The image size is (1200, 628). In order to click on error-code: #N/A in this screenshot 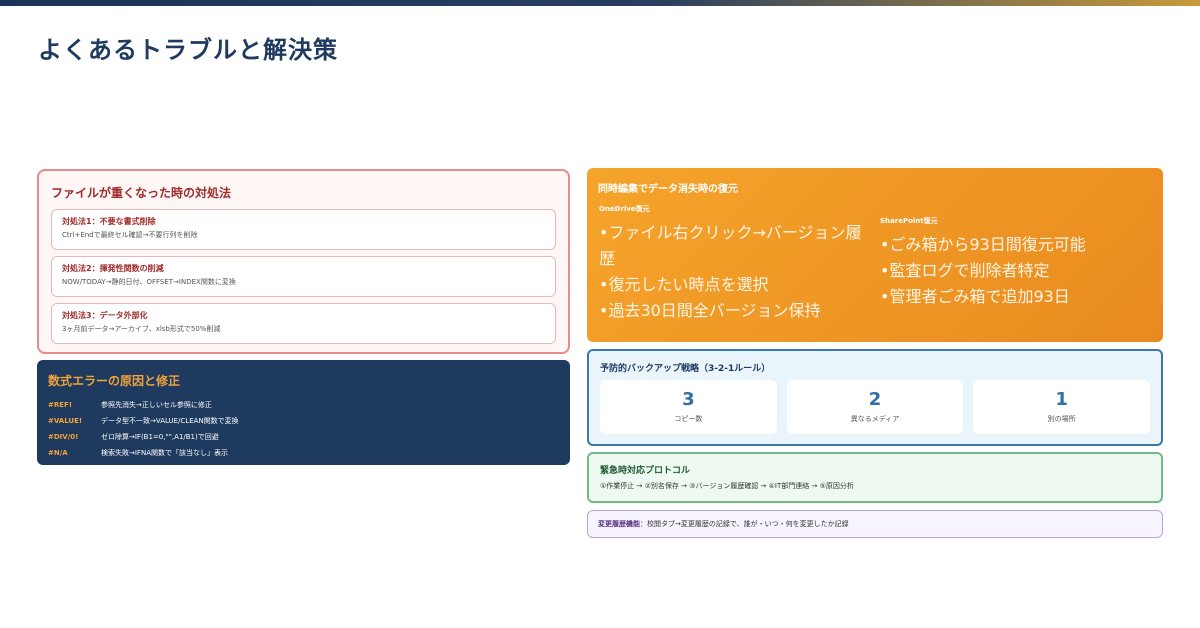, I will do `click(58, 453)`.